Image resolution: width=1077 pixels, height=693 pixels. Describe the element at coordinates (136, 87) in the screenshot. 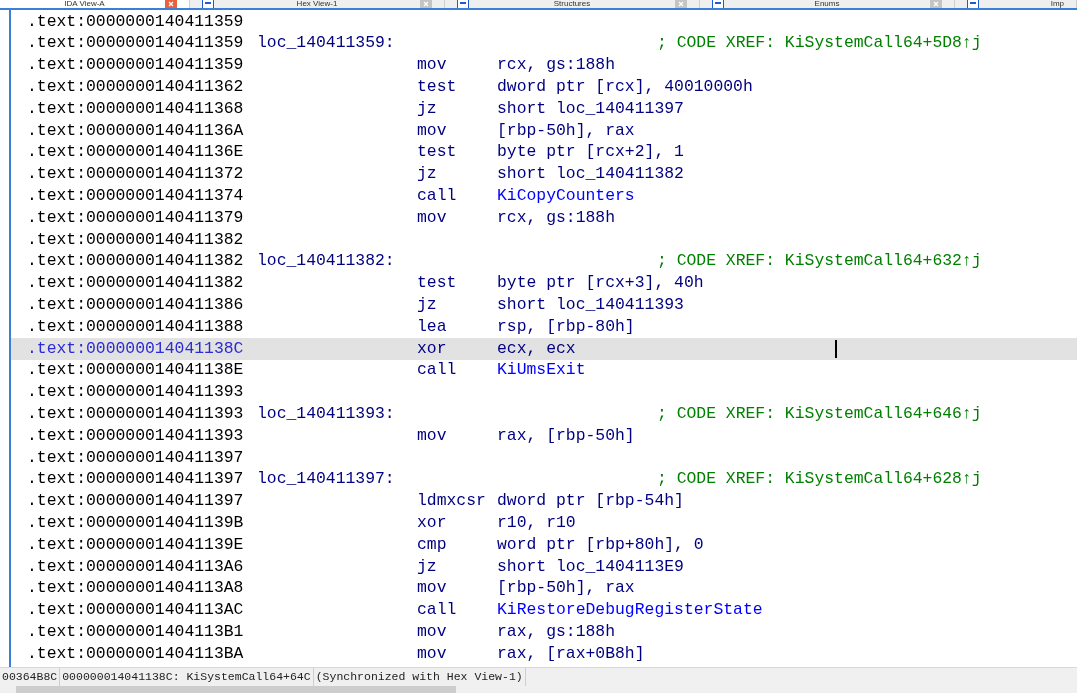

I see `address: .text:0000000140411362` at that location.